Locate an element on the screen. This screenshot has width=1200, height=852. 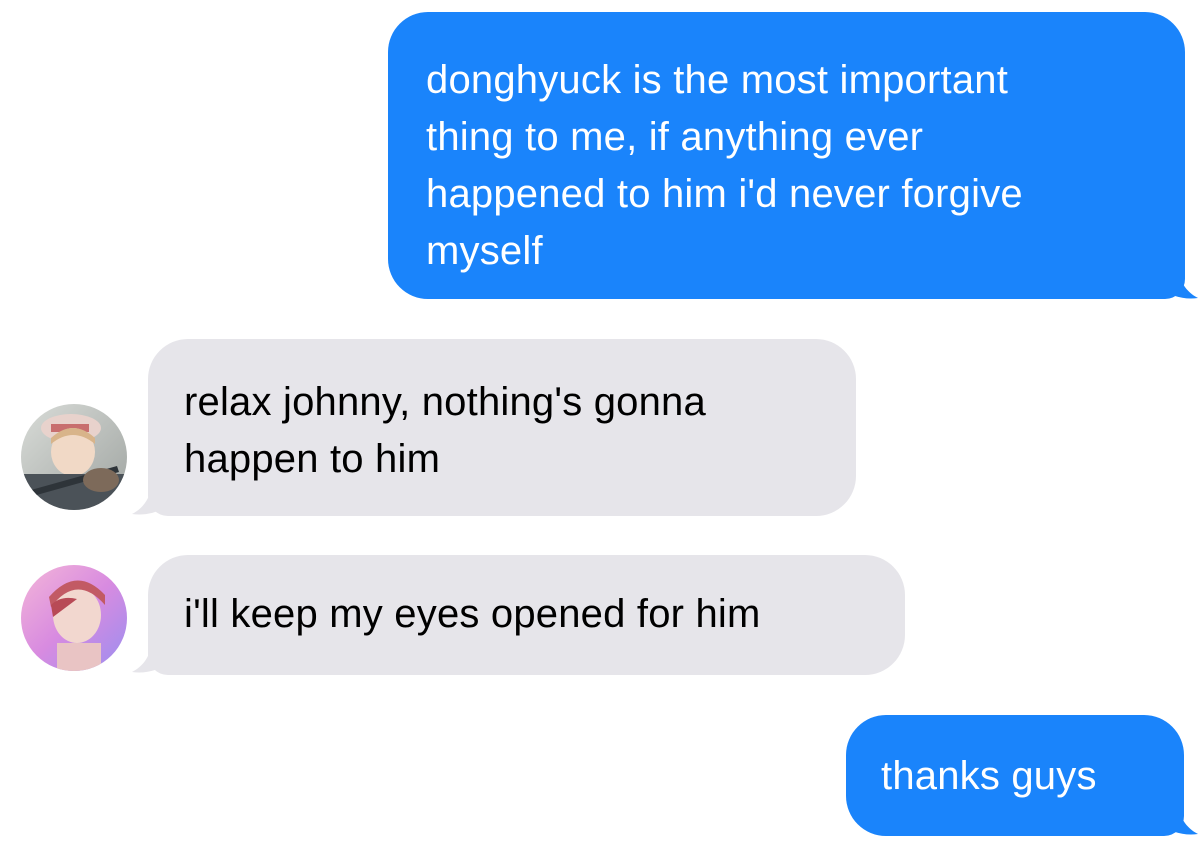
avatar-photo-pink-icon is located at coordinates (74, 618).